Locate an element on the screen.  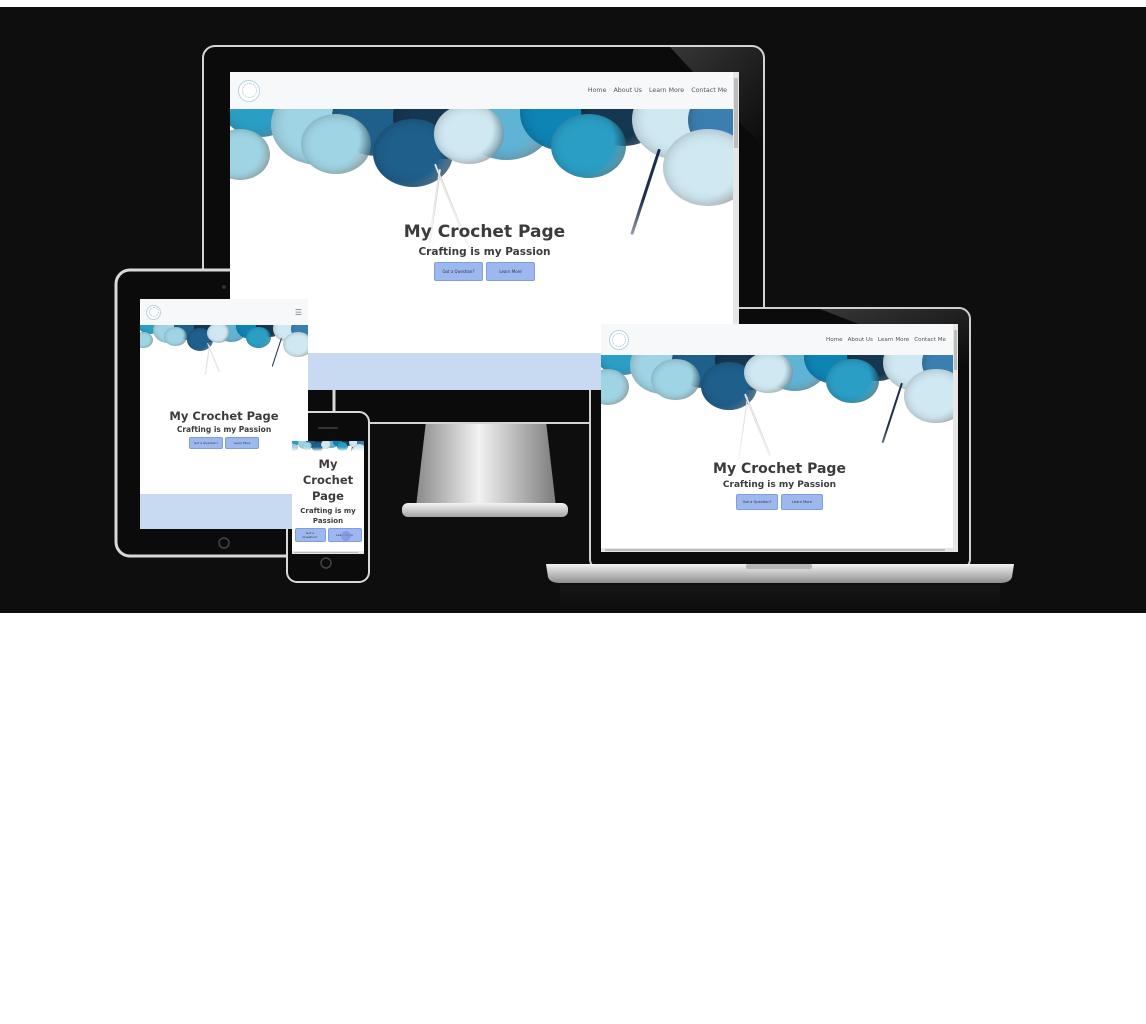
laptop-nav-link-learn-more: Learn More is located at coordinates (893, 340).